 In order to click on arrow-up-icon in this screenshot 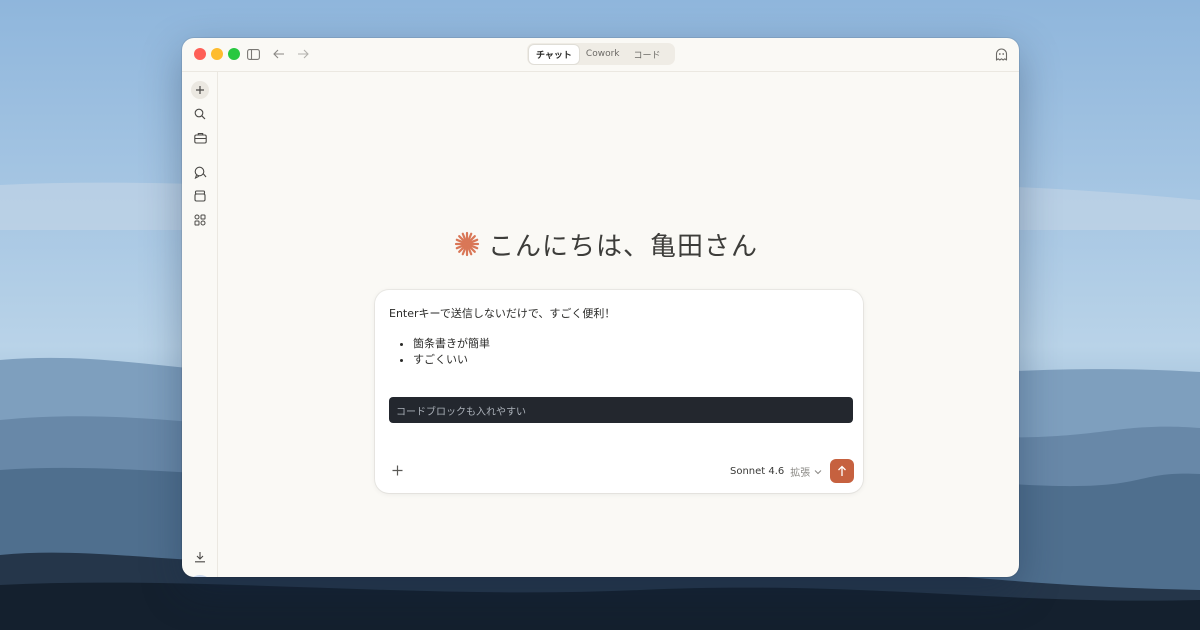, I will do `click(842, 470)`.